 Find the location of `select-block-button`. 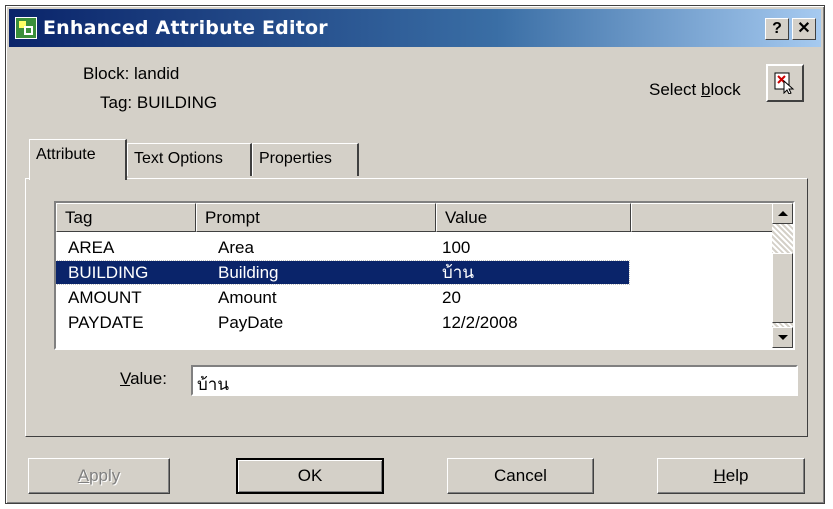

select-block-button is located at coordinates (785, 83).